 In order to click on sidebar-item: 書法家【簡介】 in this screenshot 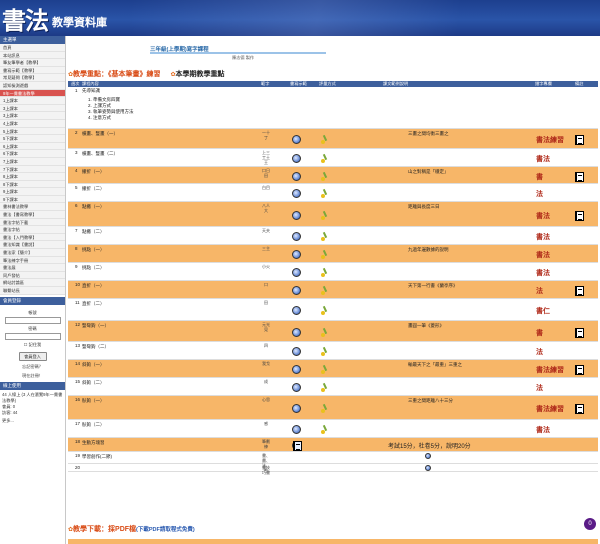, I will do `click(32, 253)`.